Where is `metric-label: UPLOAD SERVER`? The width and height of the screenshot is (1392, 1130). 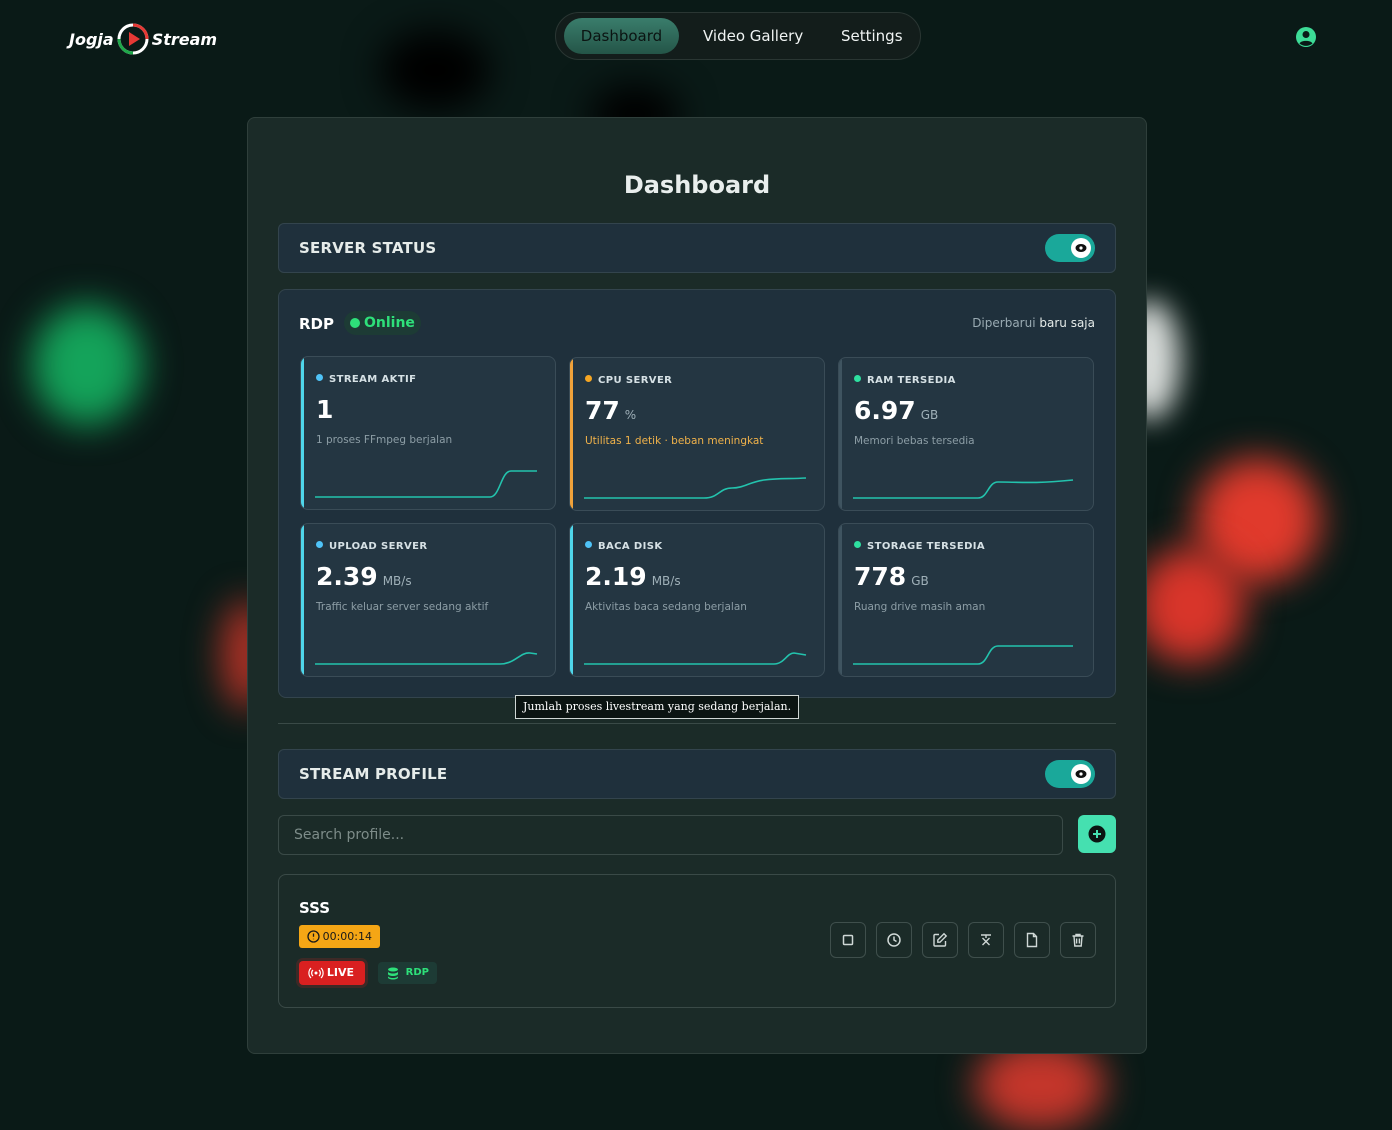 metric-label: UPLOAD SERVER is located at coordinates (371, 546).